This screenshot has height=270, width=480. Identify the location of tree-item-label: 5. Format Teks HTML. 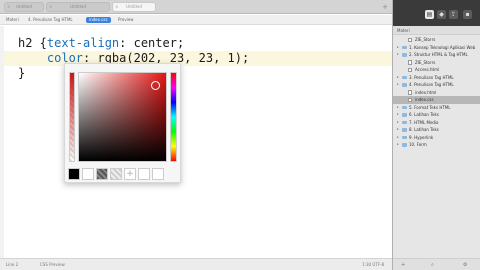
(430, 107).